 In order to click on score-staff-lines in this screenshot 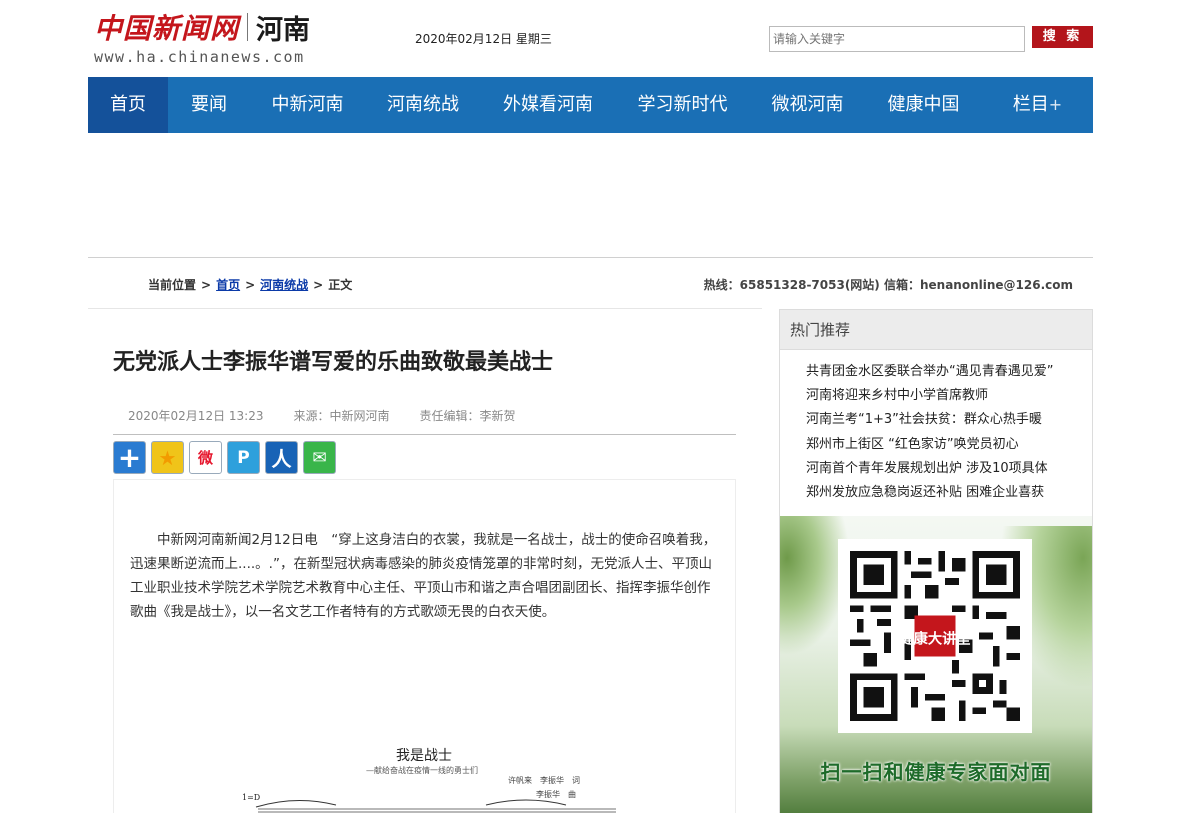, I will do `click(435, 806)`.